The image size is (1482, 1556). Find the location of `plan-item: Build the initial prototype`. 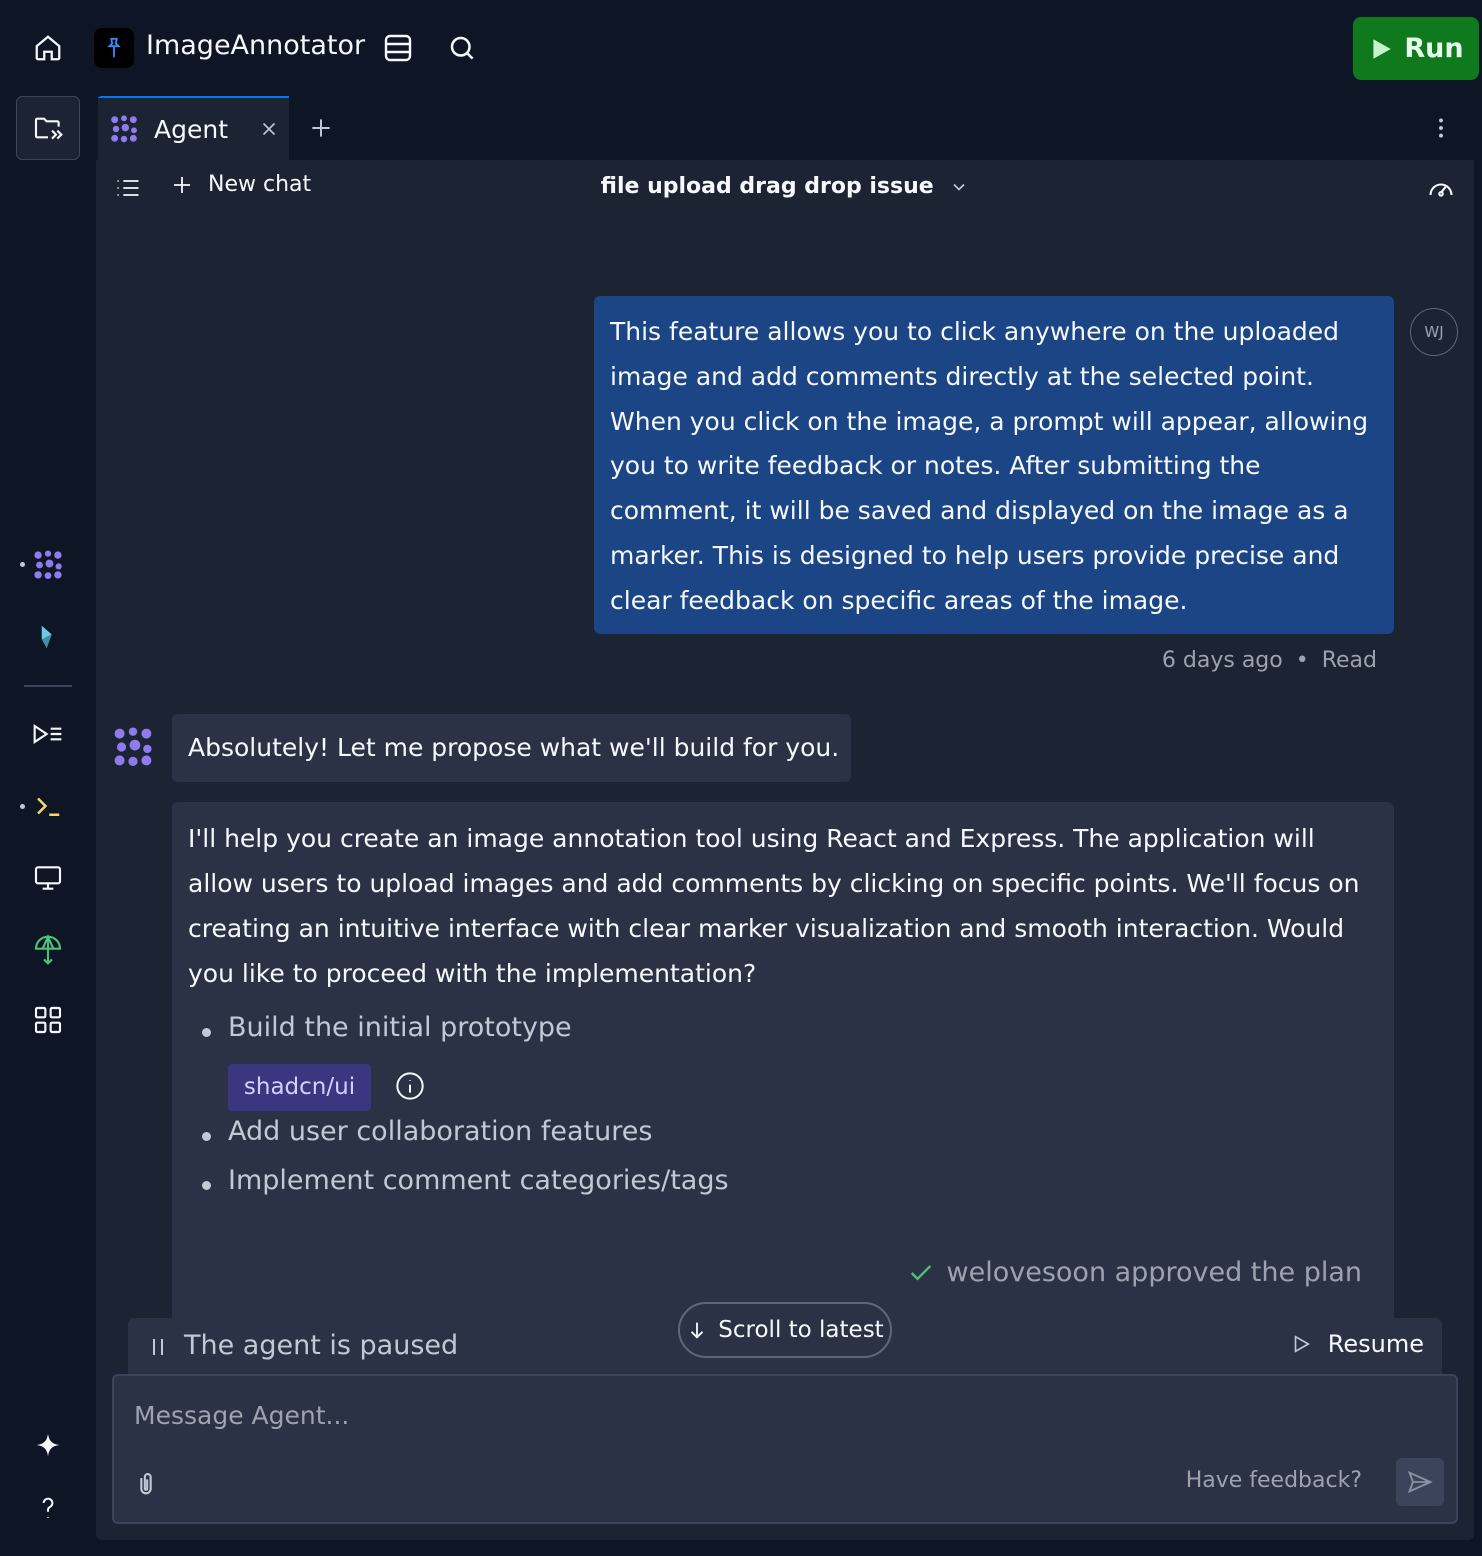

plan-item: Build the initial prototype is located at coordinates (387, 1027).